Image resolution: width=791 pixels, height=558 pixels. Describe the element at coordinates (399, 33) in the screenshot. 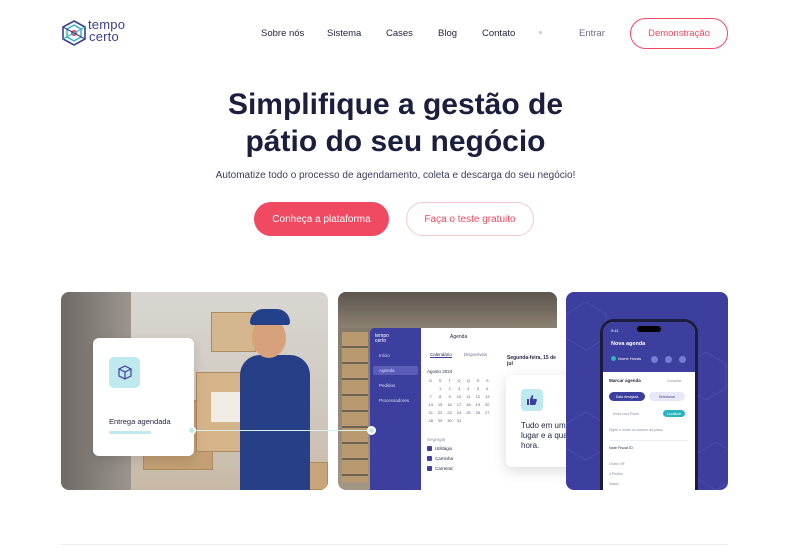

I see `nav-cases: Cases` at that location.